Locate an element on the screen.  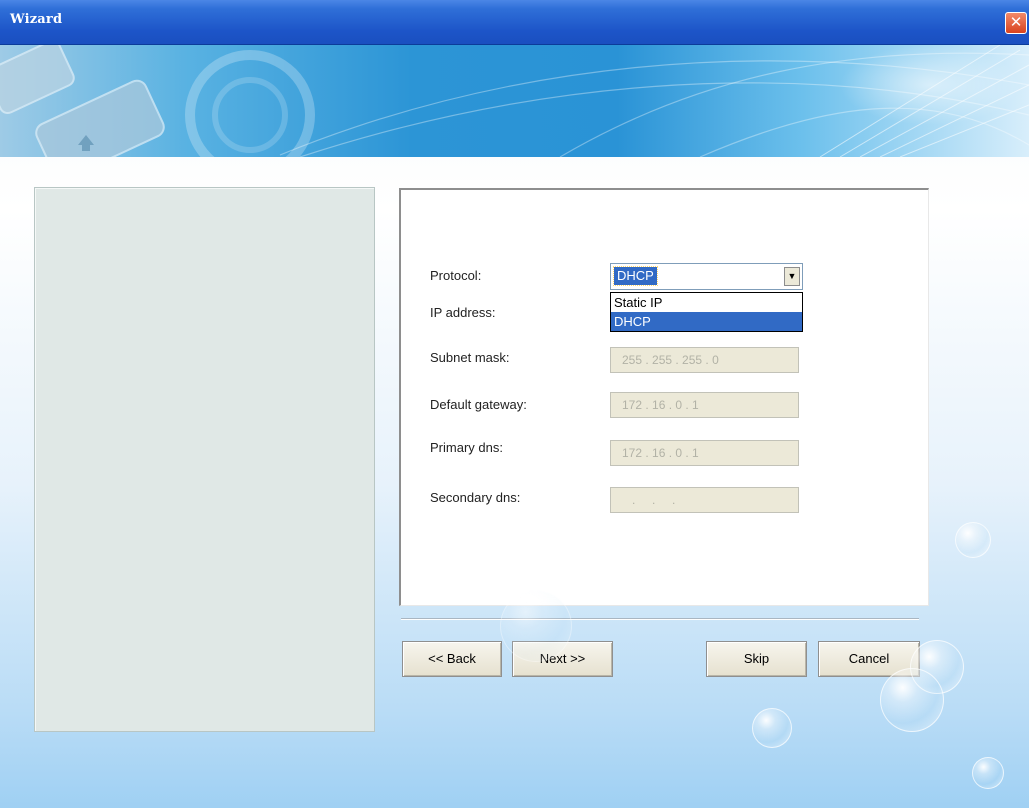
header-banner is located at coordinates (514, 101).